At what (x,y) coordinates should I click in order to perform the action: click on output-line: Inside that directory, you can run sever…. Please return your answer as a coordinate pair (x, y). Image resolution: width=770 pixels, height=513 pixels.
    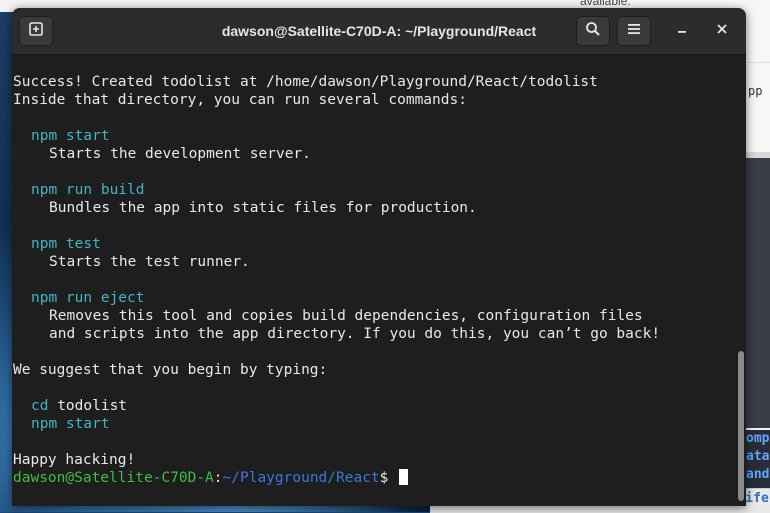
    Looking at the image, I should click on (240, 100).